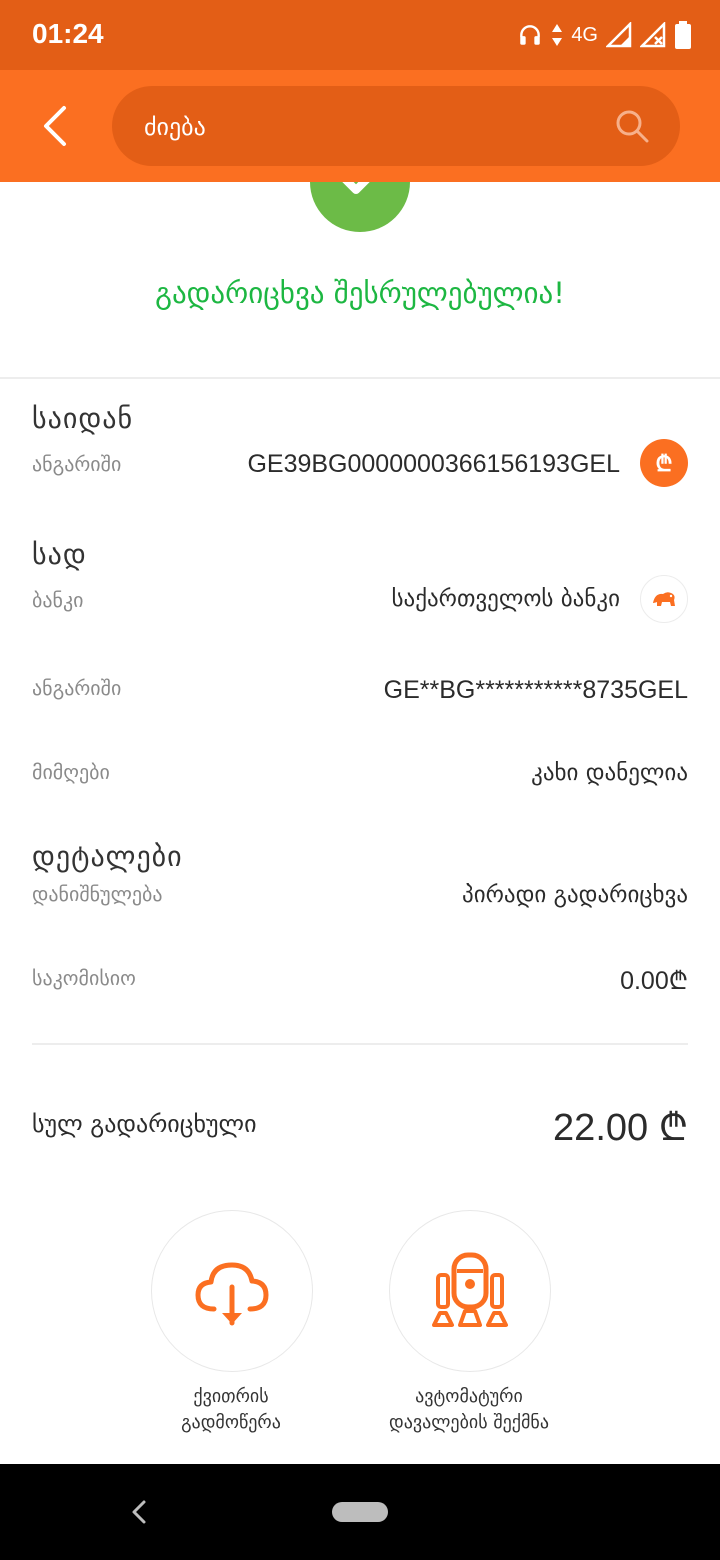 The height and width of the screenshot is (1560, 720). I want to click on to-section-title: სად, so click(59, 554).